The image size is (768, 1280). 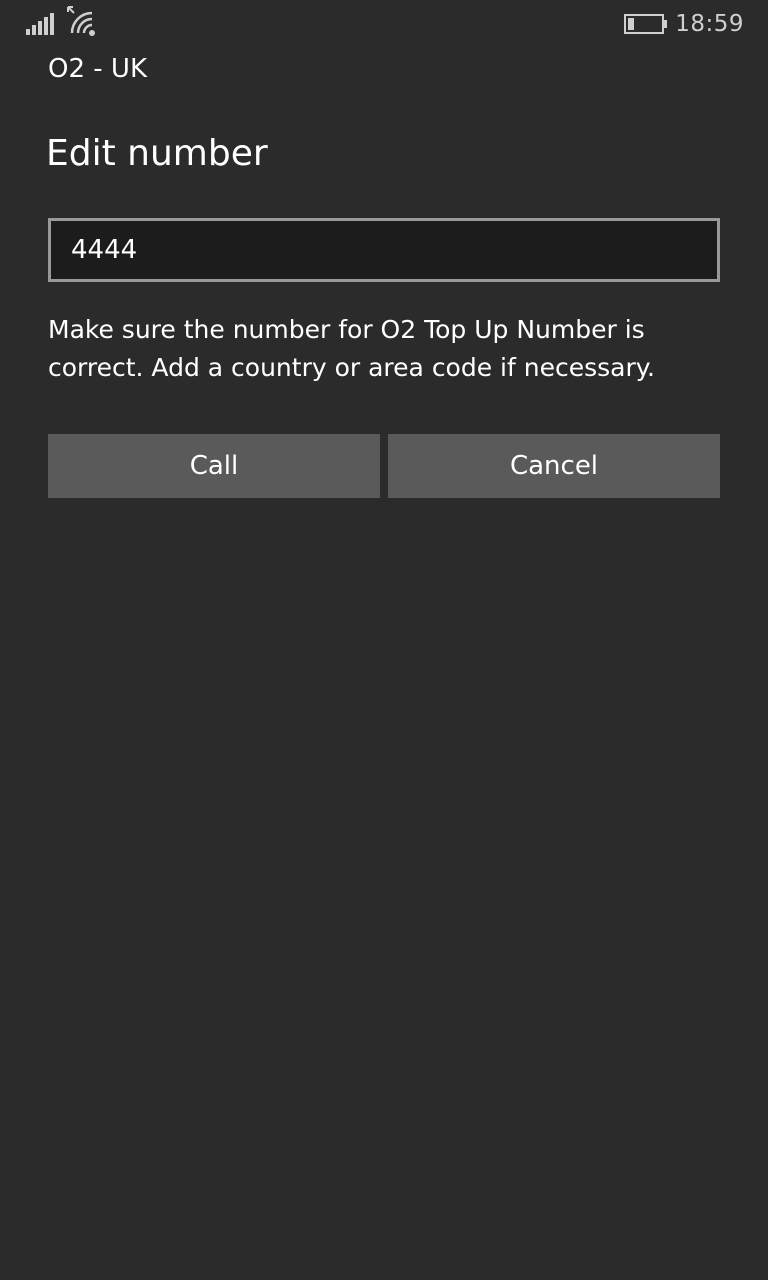 I want to click on battery-icon, so click(x=645, y=24).